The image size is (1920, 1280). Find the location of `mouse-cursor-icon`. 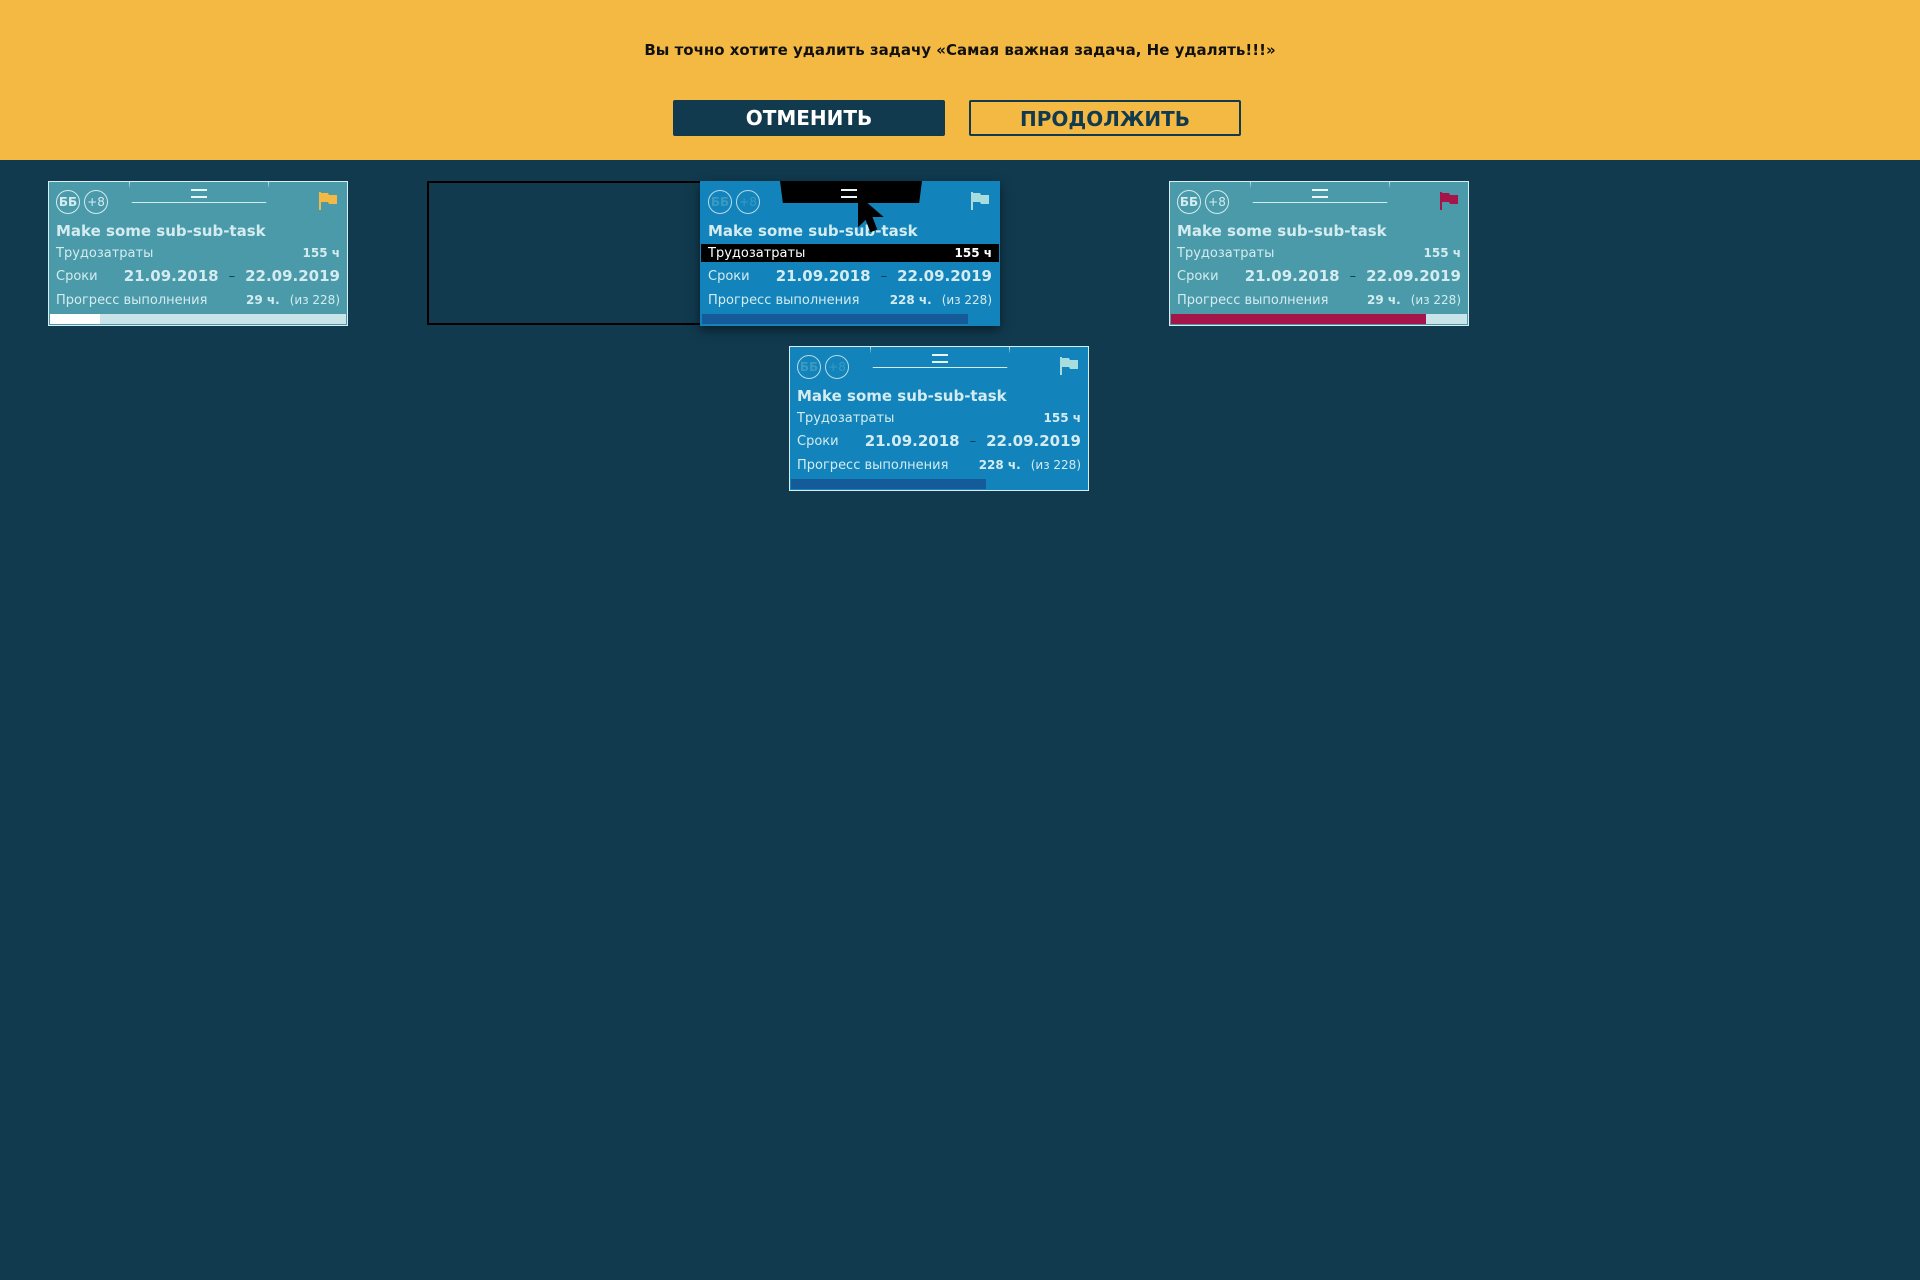

mouse-cursor-icon is located at coordinates (871, 214).